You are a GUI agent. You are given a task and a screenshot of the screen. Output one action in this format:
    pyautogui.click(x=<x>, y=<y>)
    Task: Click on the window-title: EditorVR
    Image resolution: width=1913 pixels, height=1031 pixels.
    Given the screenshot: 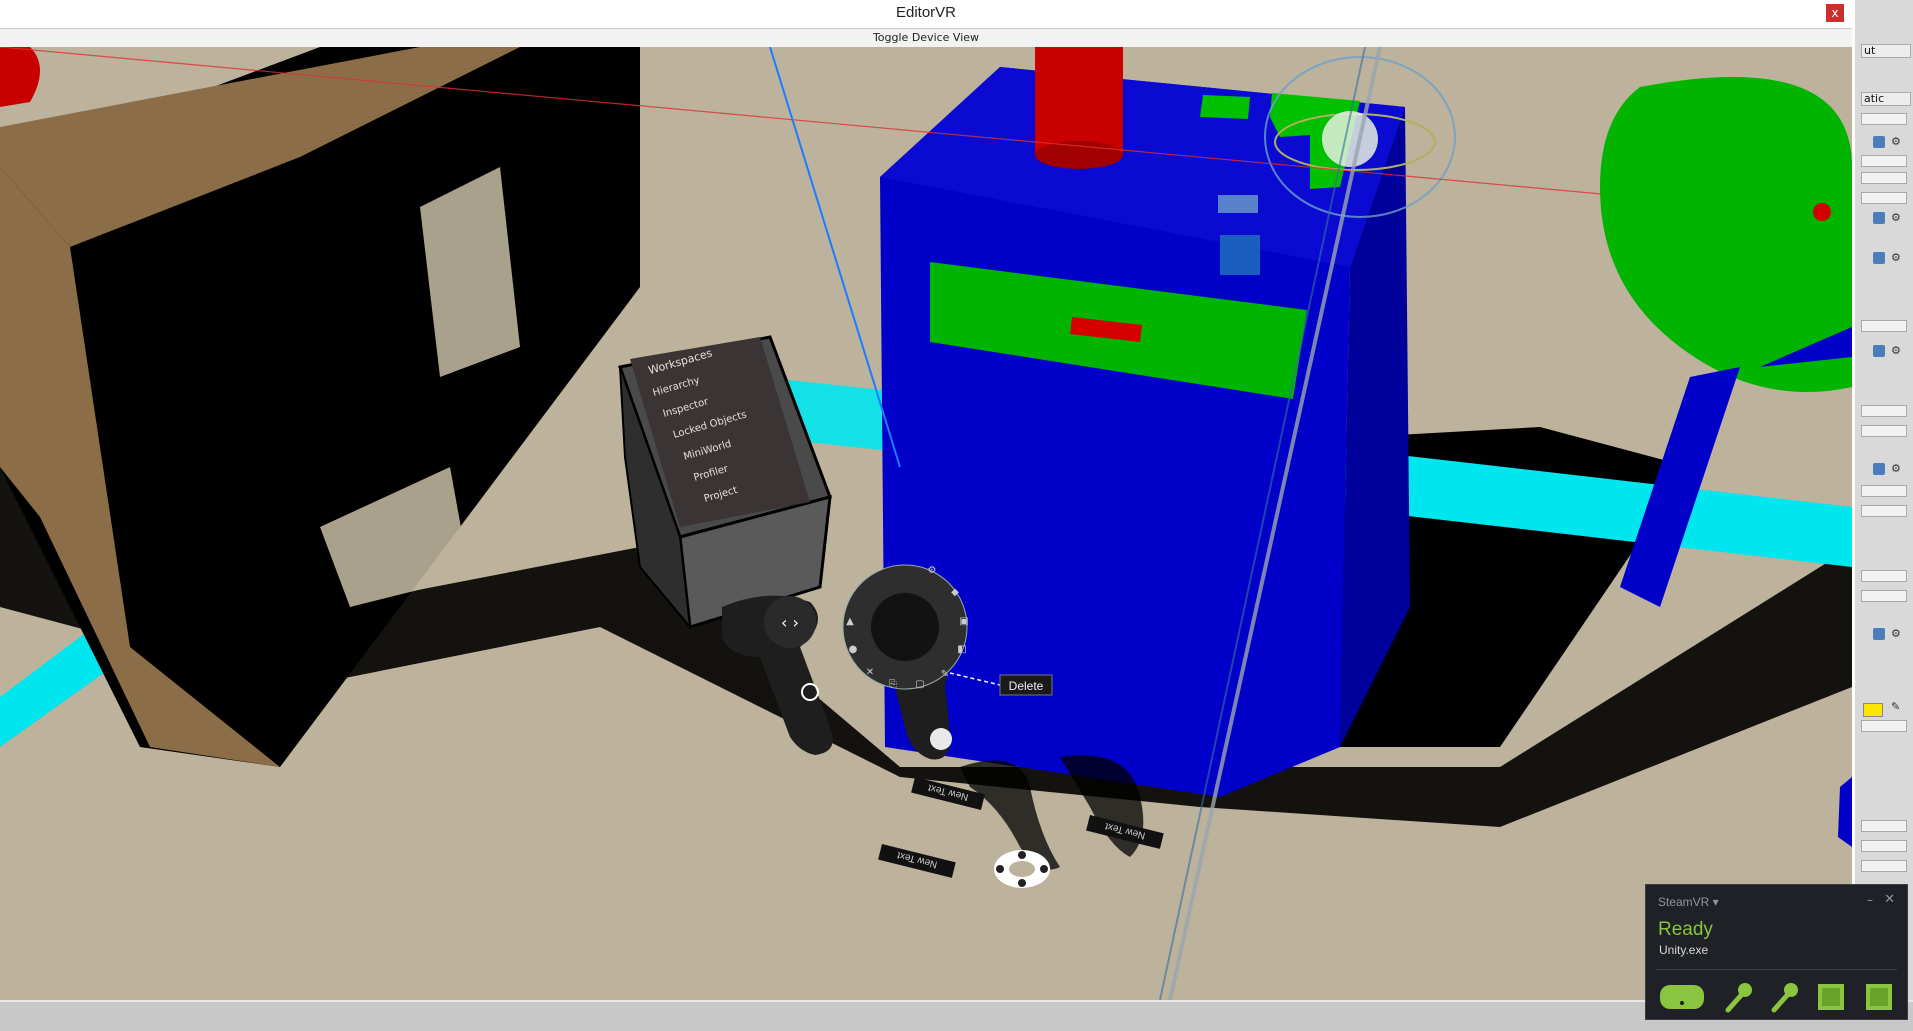 What is the action you would take?
    pyautogui.click(x=926, y=12)
    